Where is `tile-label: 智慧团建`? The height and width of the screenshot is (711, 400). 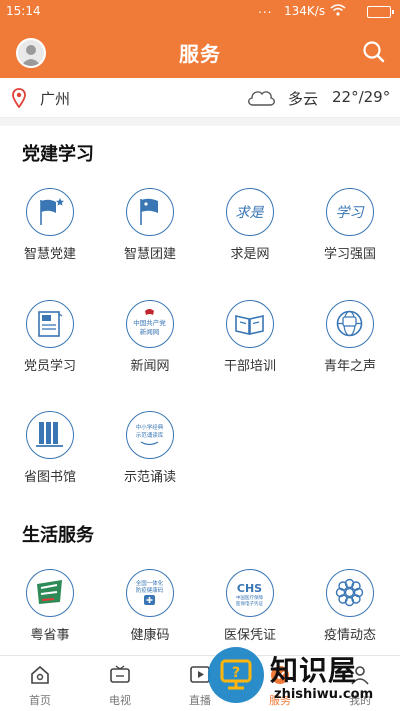 tile-label: 智慧团建 is located at coordinates (149, 254).